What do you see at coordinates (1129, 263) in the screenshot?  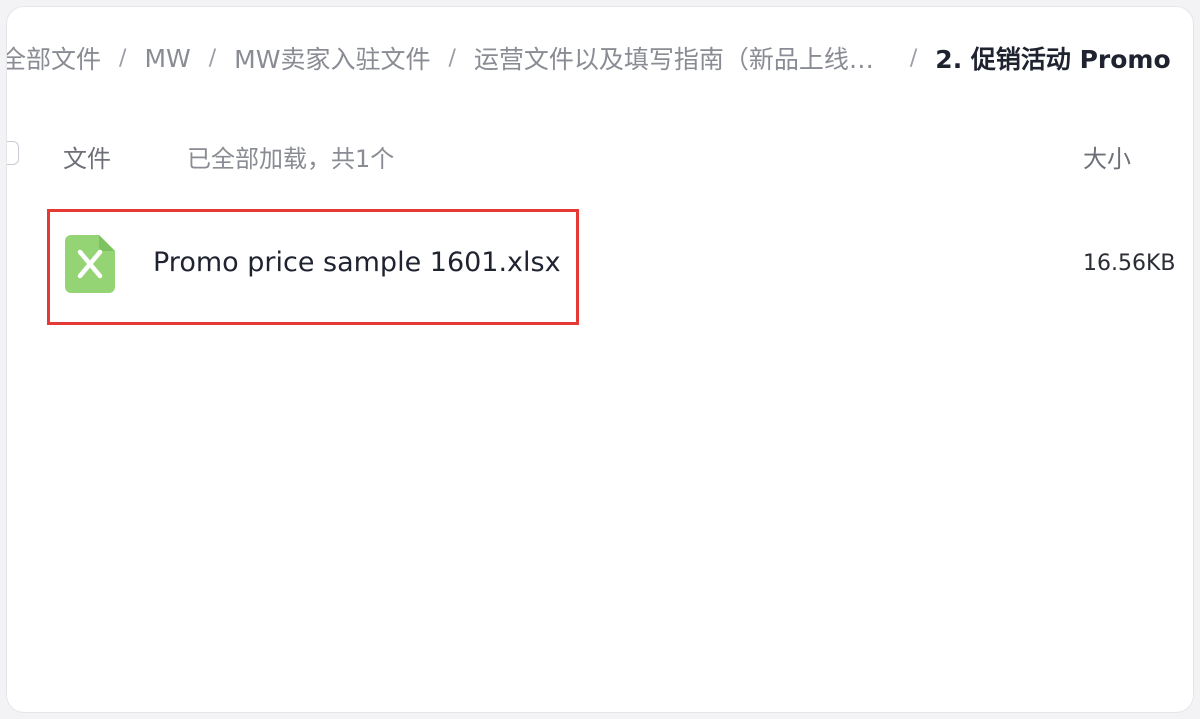 I see `file-size: 16.56KB` at bounding box center [1129, 263].